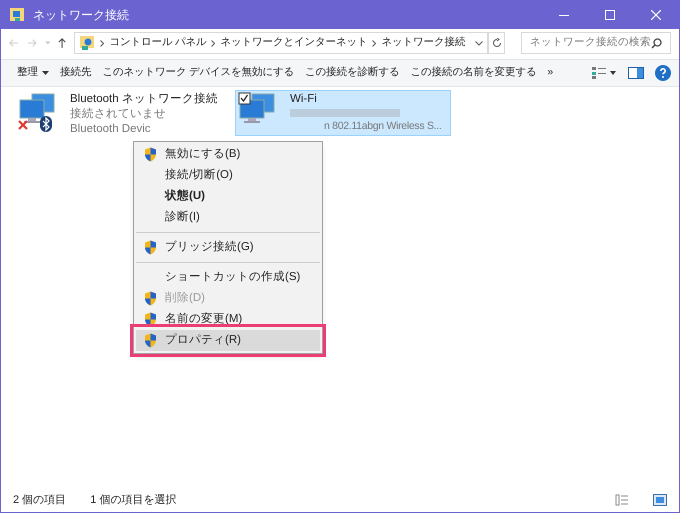 This screenshot has width=680, height=513. Describe the element at coordinates (423, 43) in the screenshot. I see `breadcrumb: ネットワーク接続` at that location.